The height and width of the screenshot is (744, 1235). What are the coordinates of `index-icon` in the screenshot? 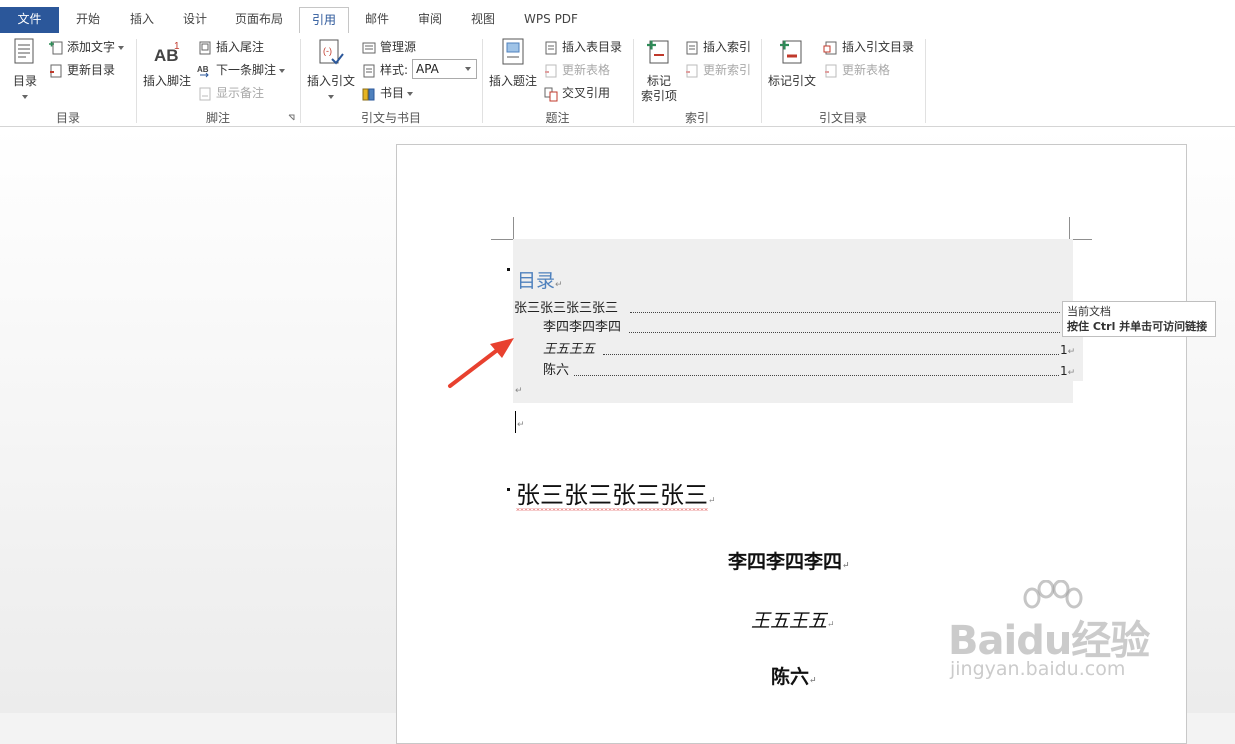 It's located at (692, 47).